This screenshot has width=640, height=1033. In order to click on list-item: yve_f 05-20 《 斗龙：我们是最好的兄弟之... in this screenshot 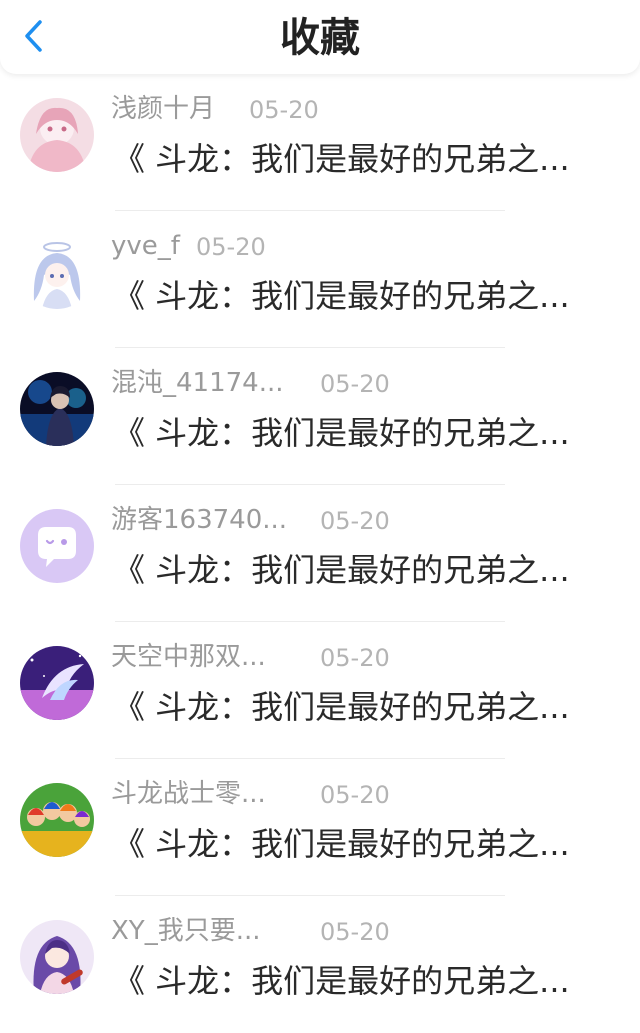, I will do `click(320, 279)`.